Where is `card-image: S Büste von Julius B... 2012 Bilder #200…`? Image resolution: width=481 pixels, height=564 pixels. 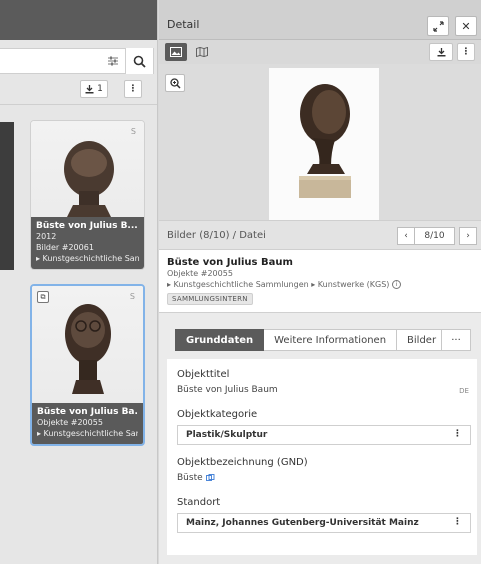
card-image: S Büste von Julius B... 2012 Bilder #200… is located at coordinates (87, 195).